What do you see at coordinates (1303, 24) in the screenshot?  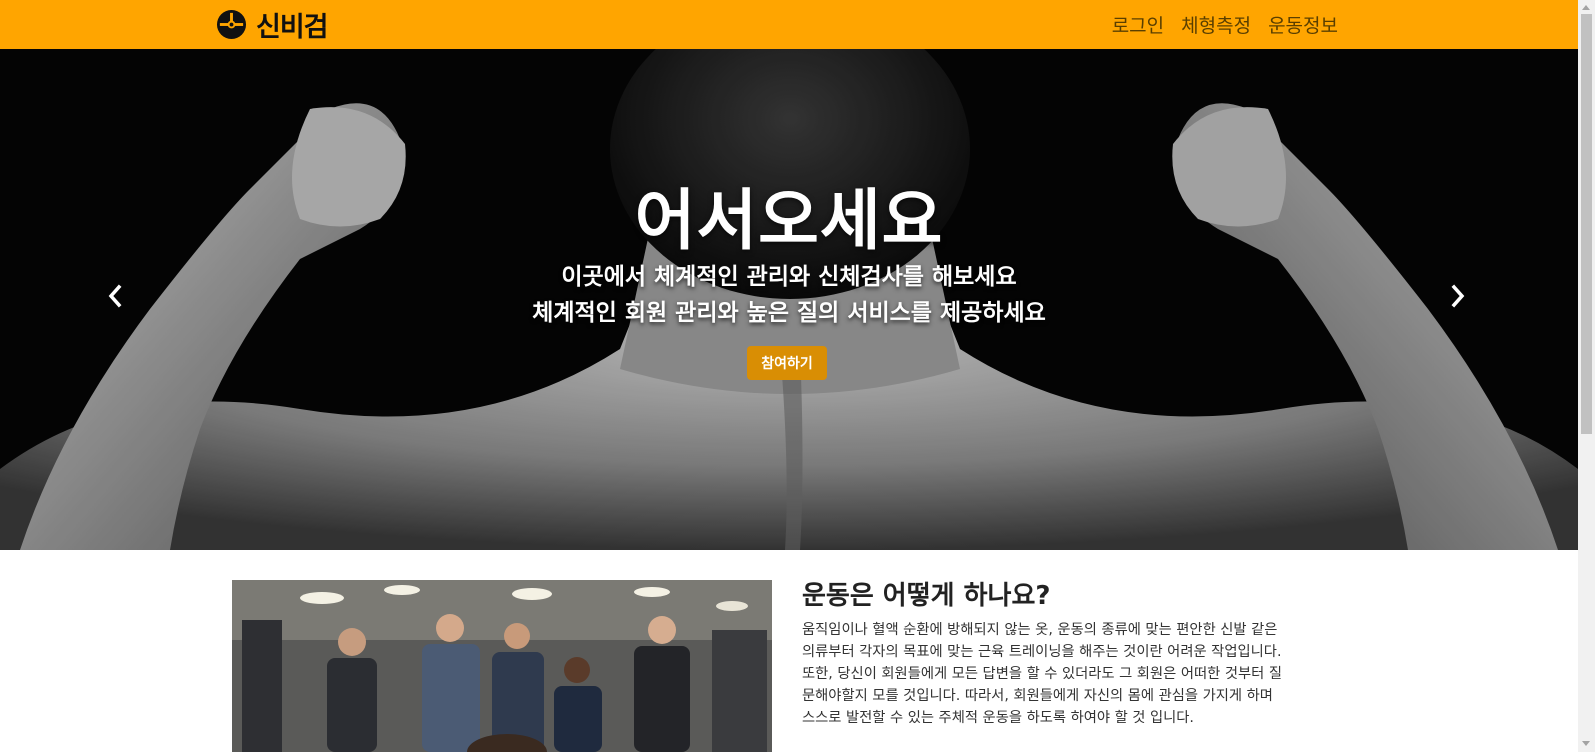 I see `nav-link-exercise-info: 운동정보` at bounding box center [1303, 24].